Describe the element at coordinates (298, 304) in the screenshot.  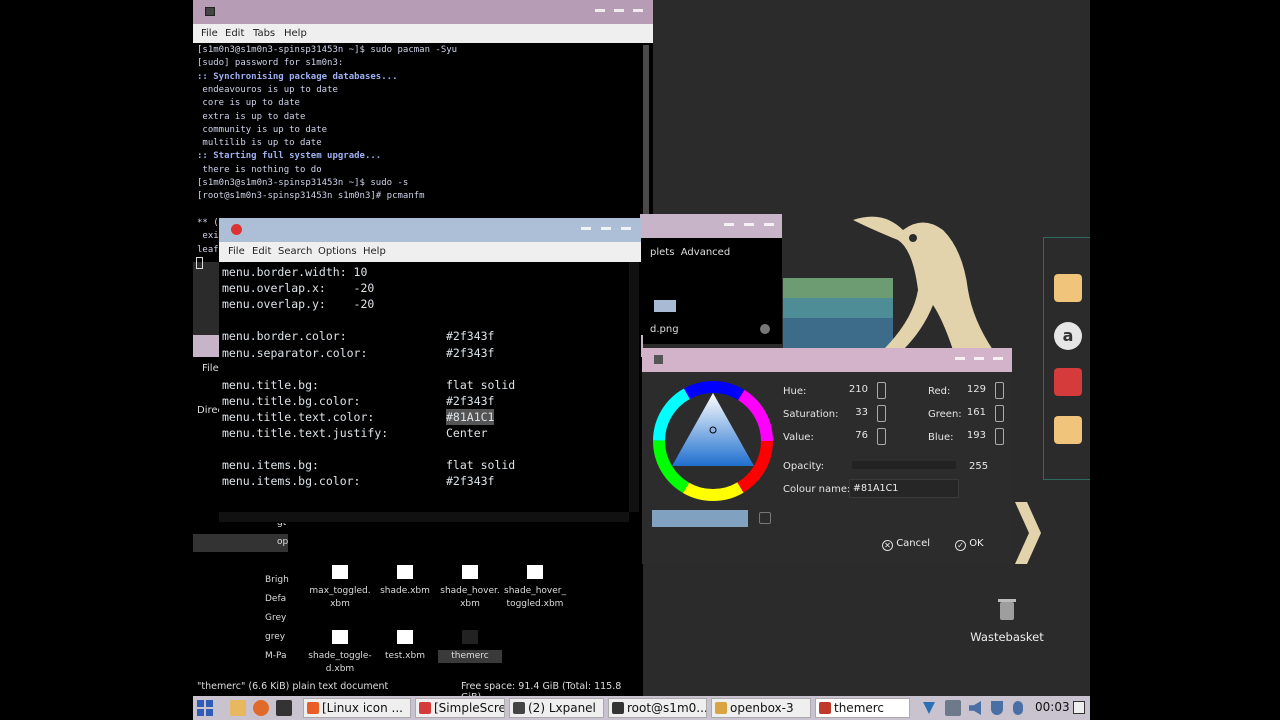
I see `editor-line: menu.overlap.y: -20` at that location.